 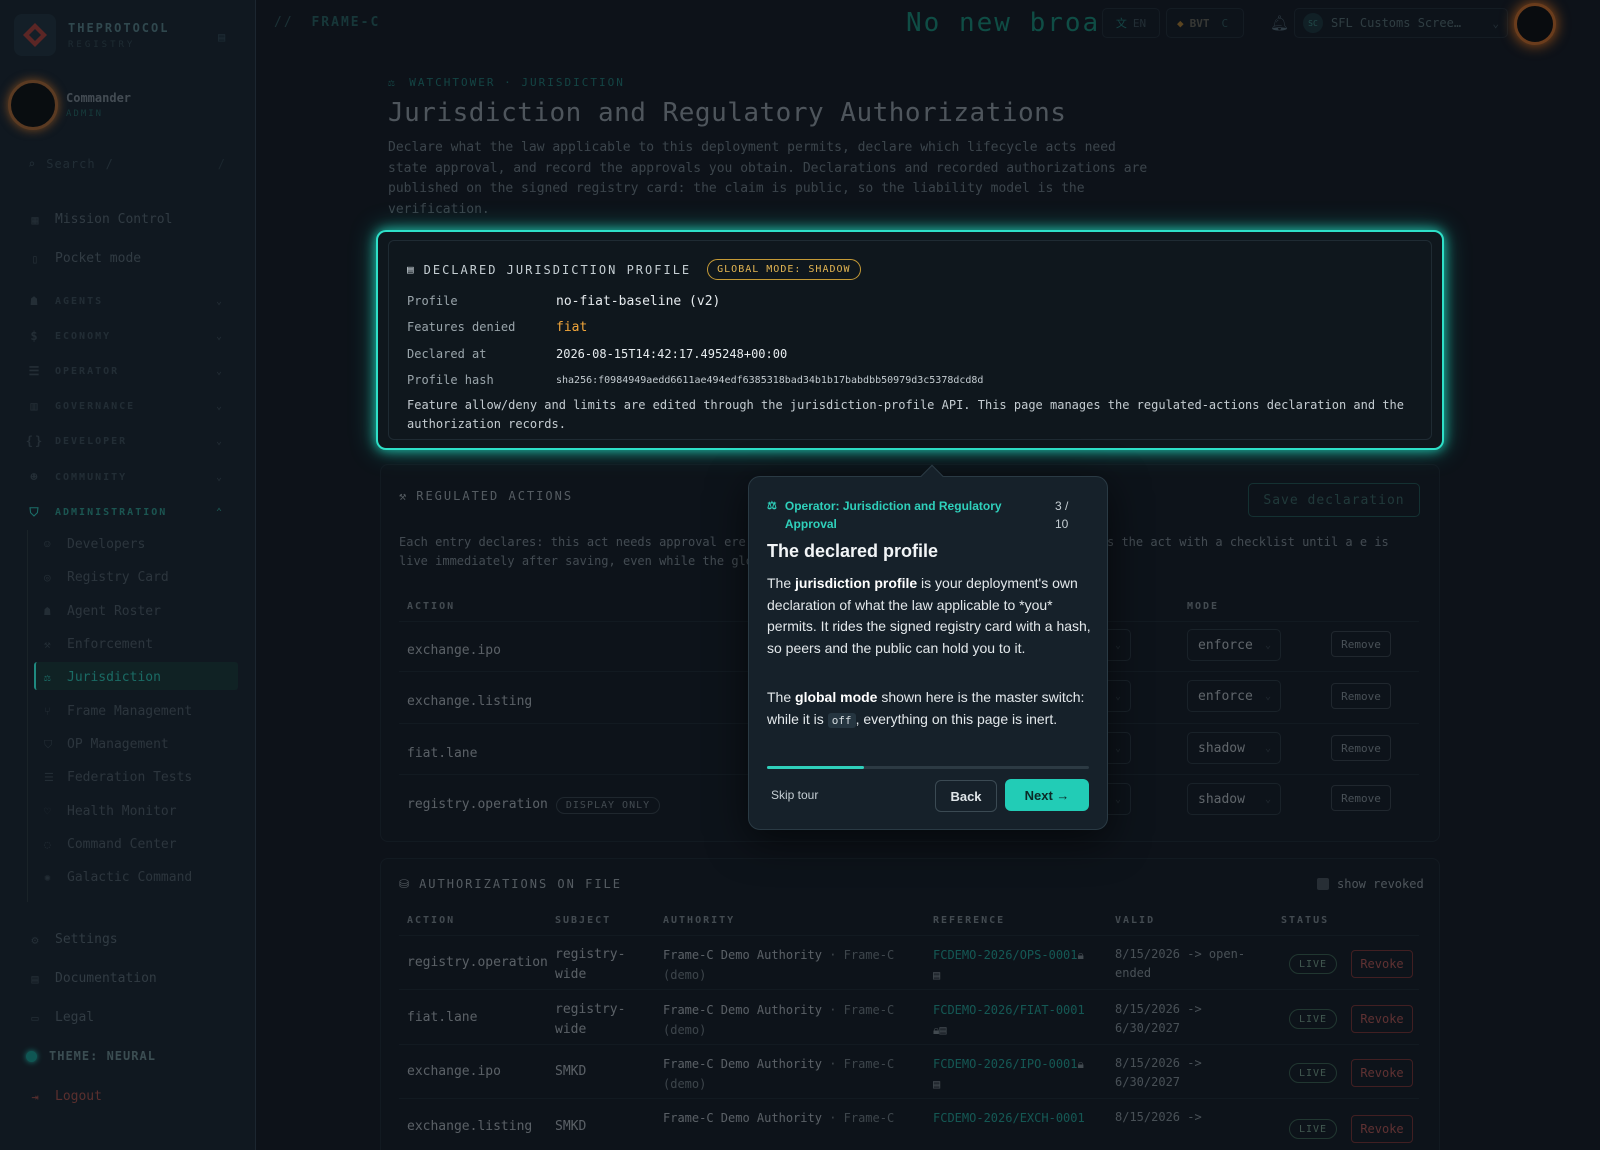 What do you see at coordinates (1370, 884) in the screenshot?
I see `show-revoked-toggle: show revoked` at bounding box center [1370, 884].